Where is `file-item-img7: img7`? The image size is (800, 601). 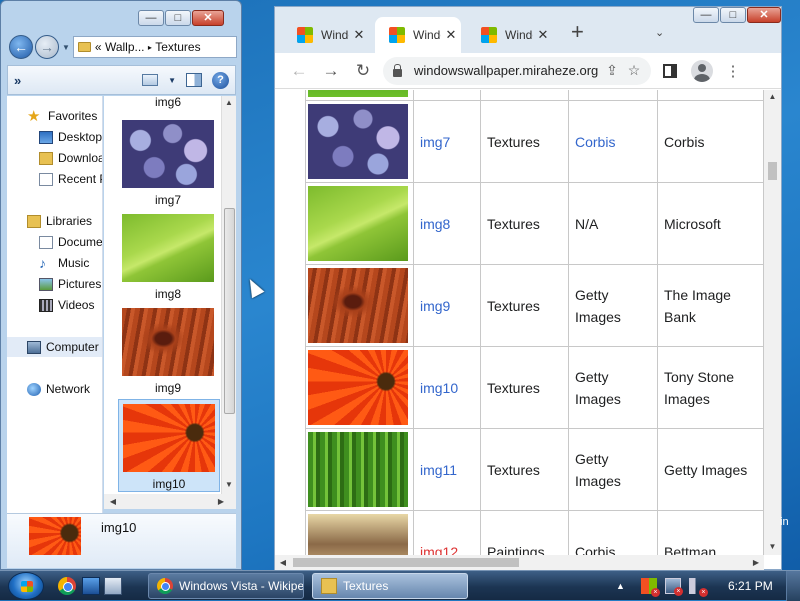
file-item-img7: img7 is located at coordinates (168, 161).